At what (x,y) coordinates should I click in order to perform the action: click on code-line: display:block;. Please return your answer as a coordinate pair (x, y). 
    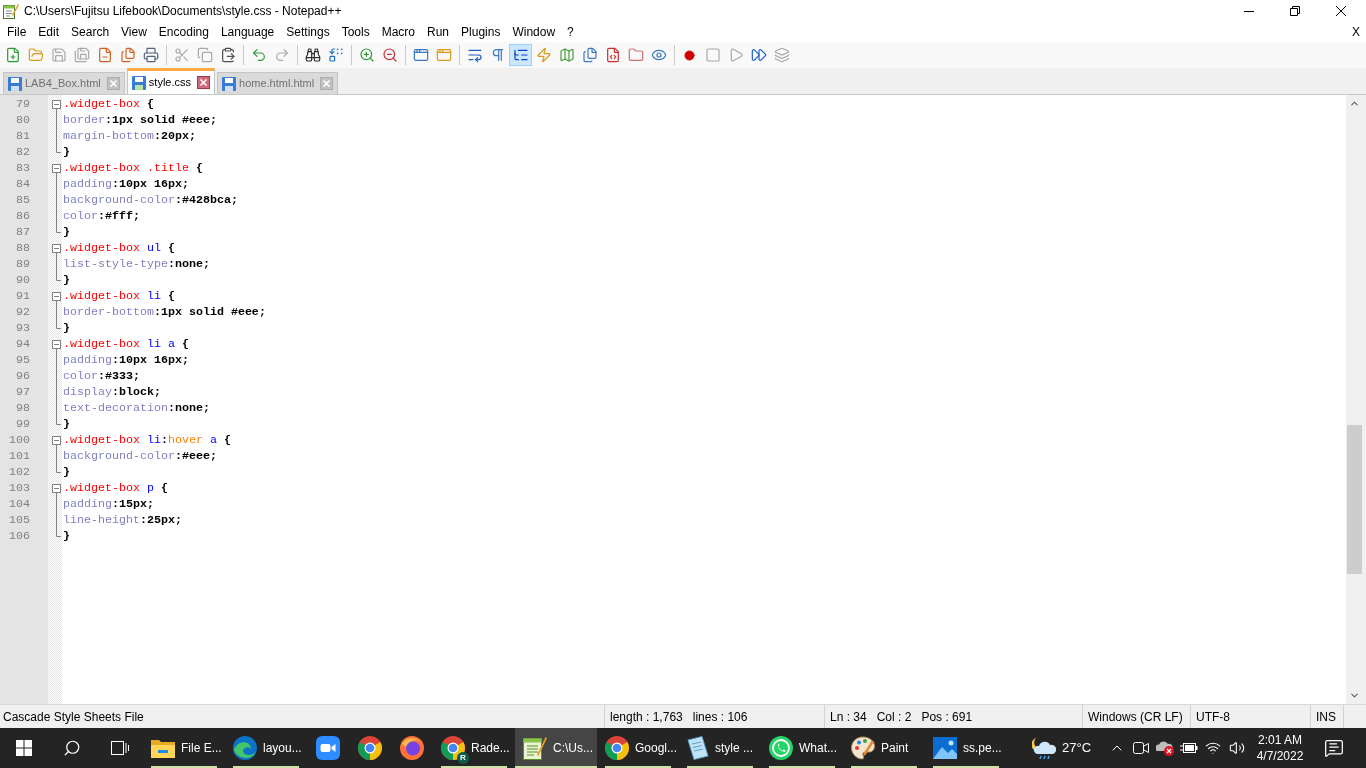
    Looking at the image, I should click on (112, 392).